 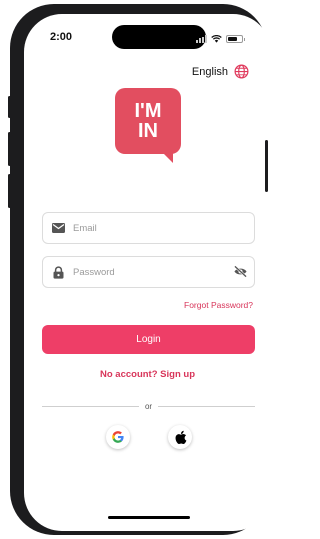 I want to click on login-button: Login, so click(x=148, y=339).